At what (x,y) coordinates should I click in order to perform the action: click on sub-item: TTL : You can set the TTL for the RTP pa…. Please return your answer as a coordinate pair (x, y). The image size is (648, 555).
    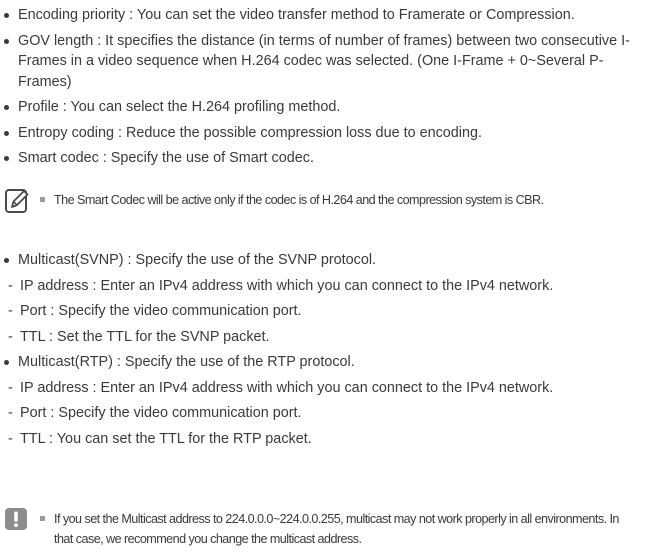
    Looking at the image, I should click on (305, 439).